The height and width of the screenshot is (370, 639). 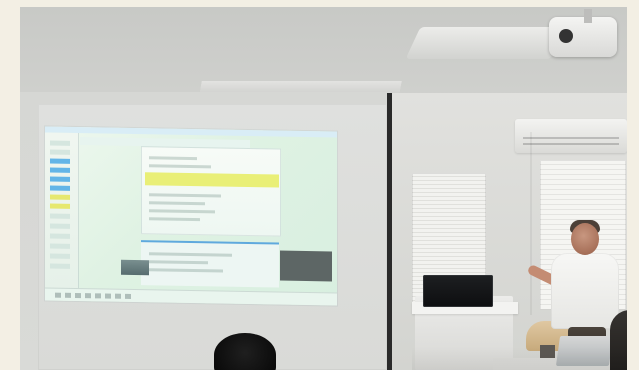 What do you see at coordinates (458, 291) in the screenshot?
I see `podium-monitor` at bounding box center [458, 291].